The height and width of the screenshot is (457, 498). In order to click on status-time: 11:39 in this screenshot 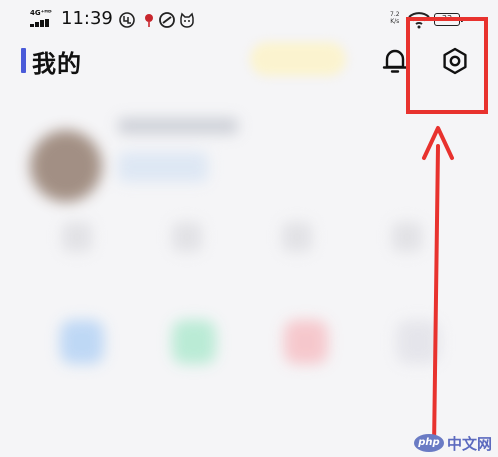, I will do `click(87, 18)`.